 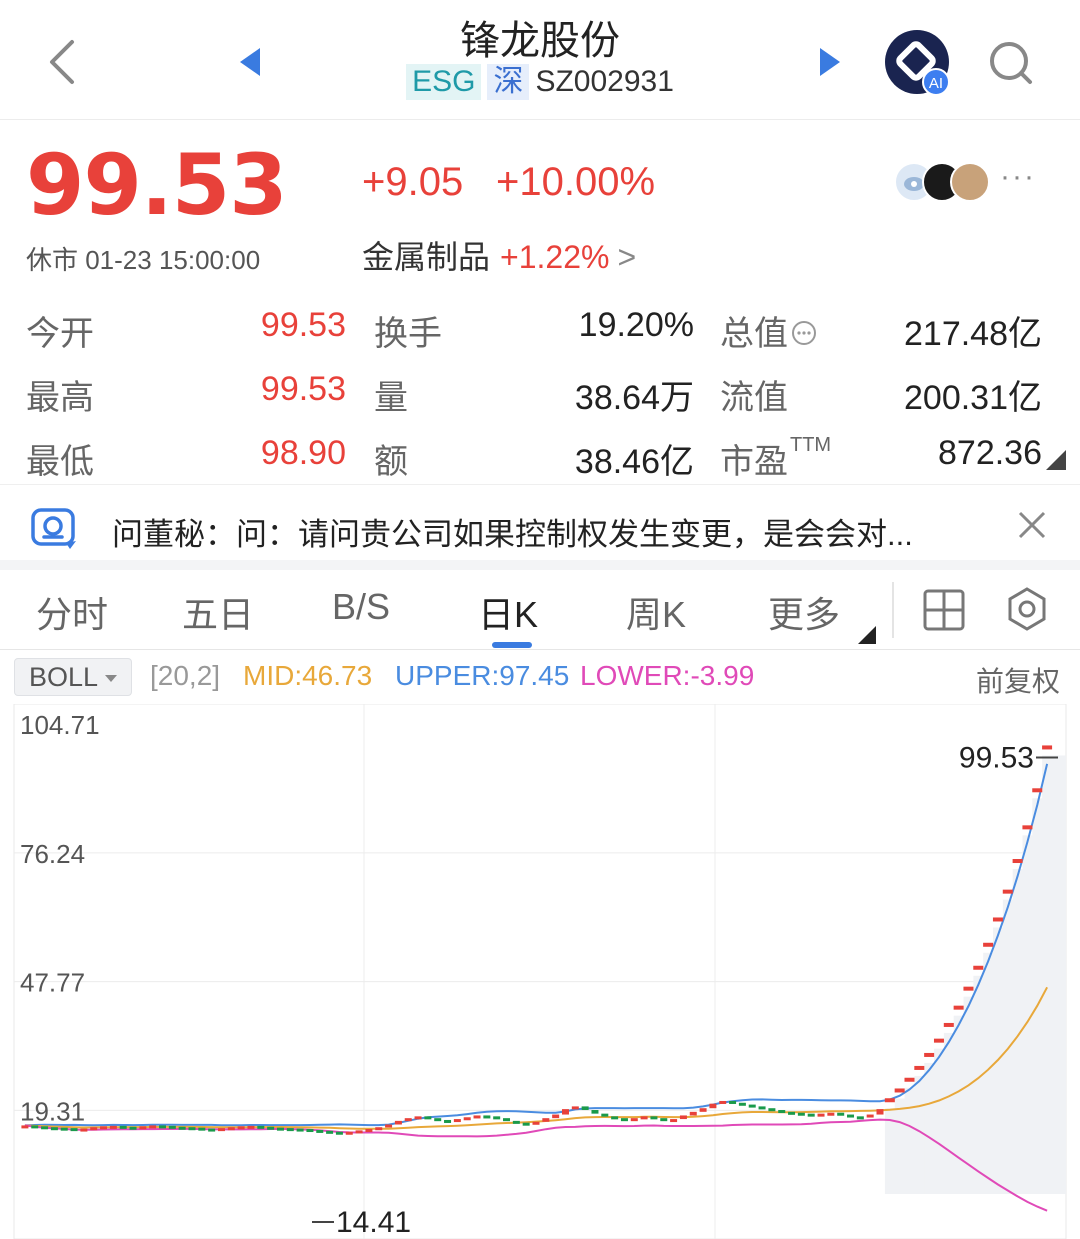 I want to click on tab-five-day: 五日, so click(x=218, y=612).